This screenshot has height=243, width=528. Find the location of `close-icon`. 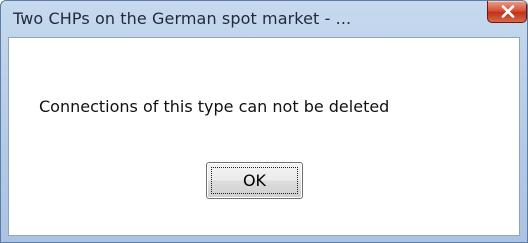

close-icon is located at coordinates (508, 11).